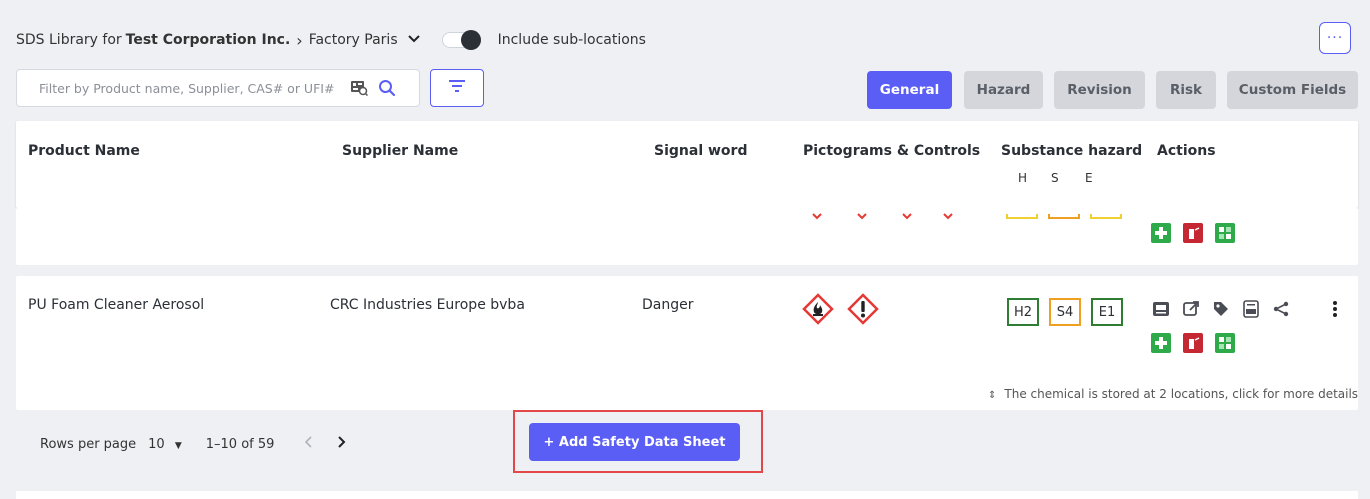  What do you see at coordinates (178, 445) in the screenshot?
I see `caret-down-icon: ▼` at bounding box center [178, 445].